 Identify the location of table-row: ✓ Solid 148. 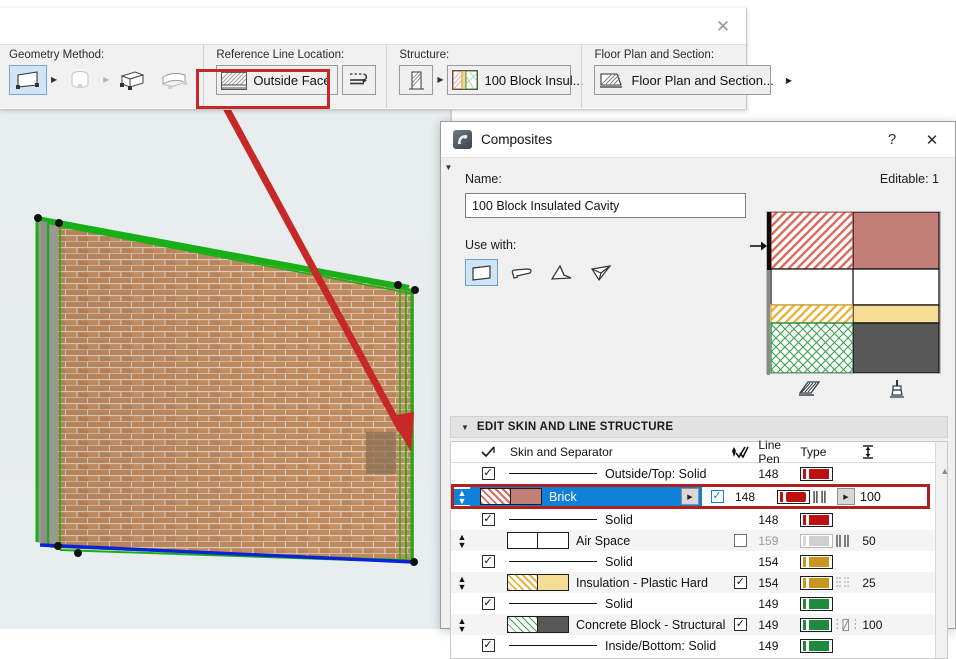
(693, 519).